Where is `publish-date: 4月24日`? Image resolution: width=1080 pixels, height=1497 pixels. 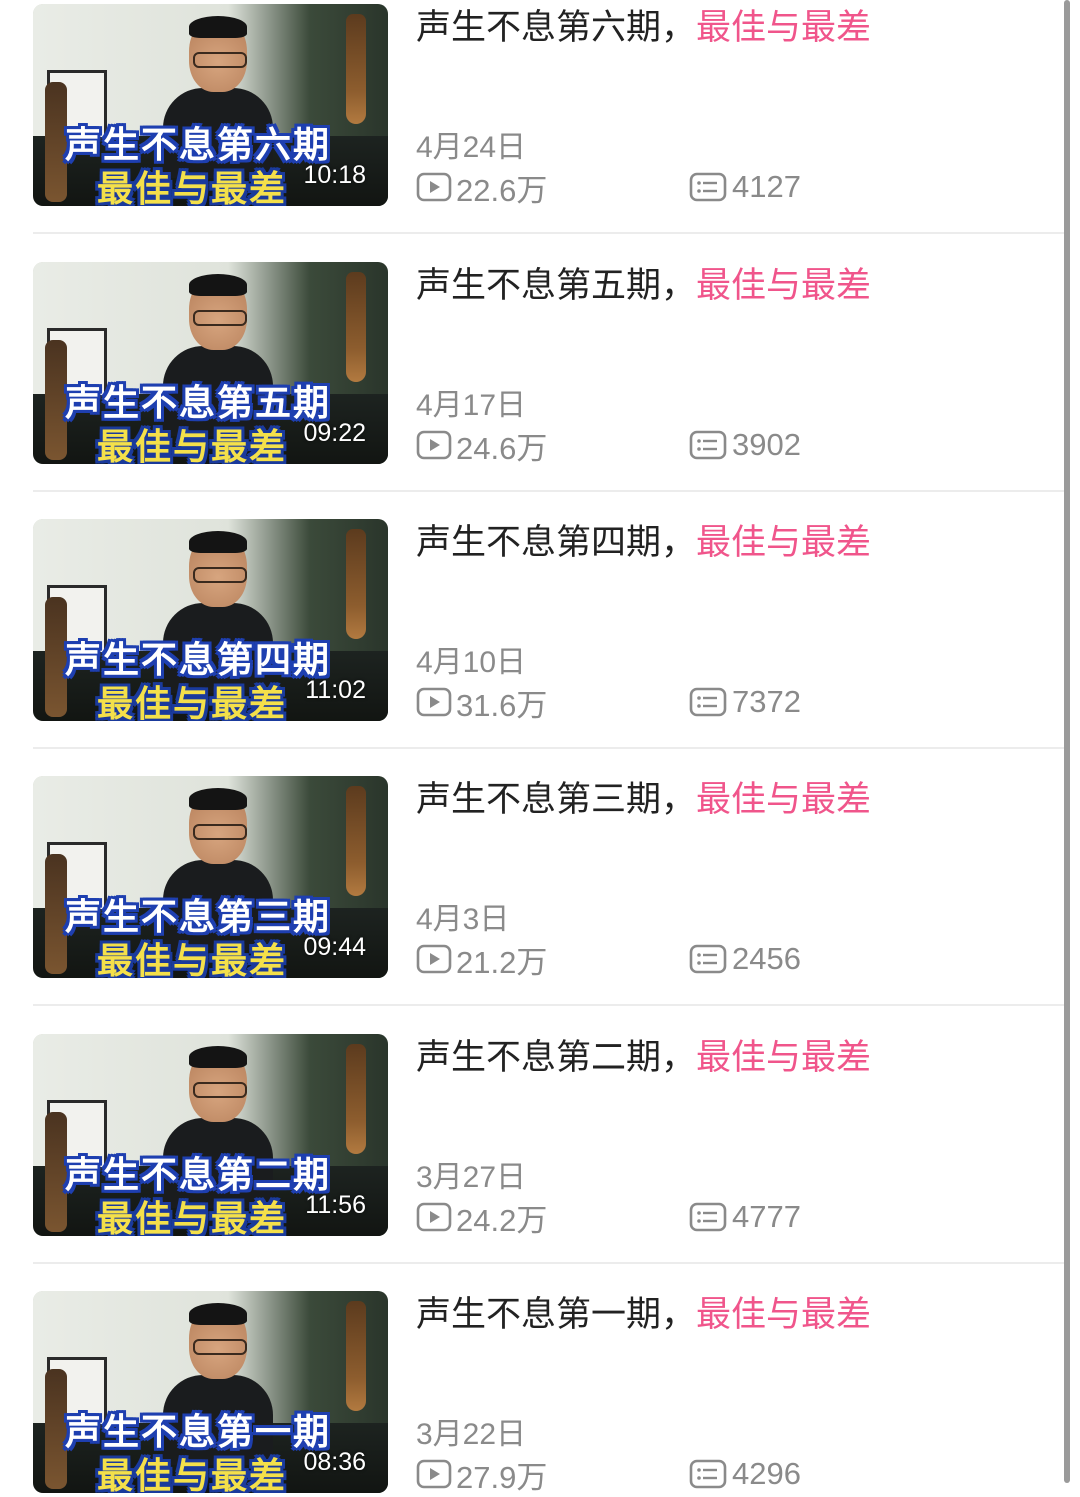
publish-date: 4月24日 is located at coordinates (471, 147).